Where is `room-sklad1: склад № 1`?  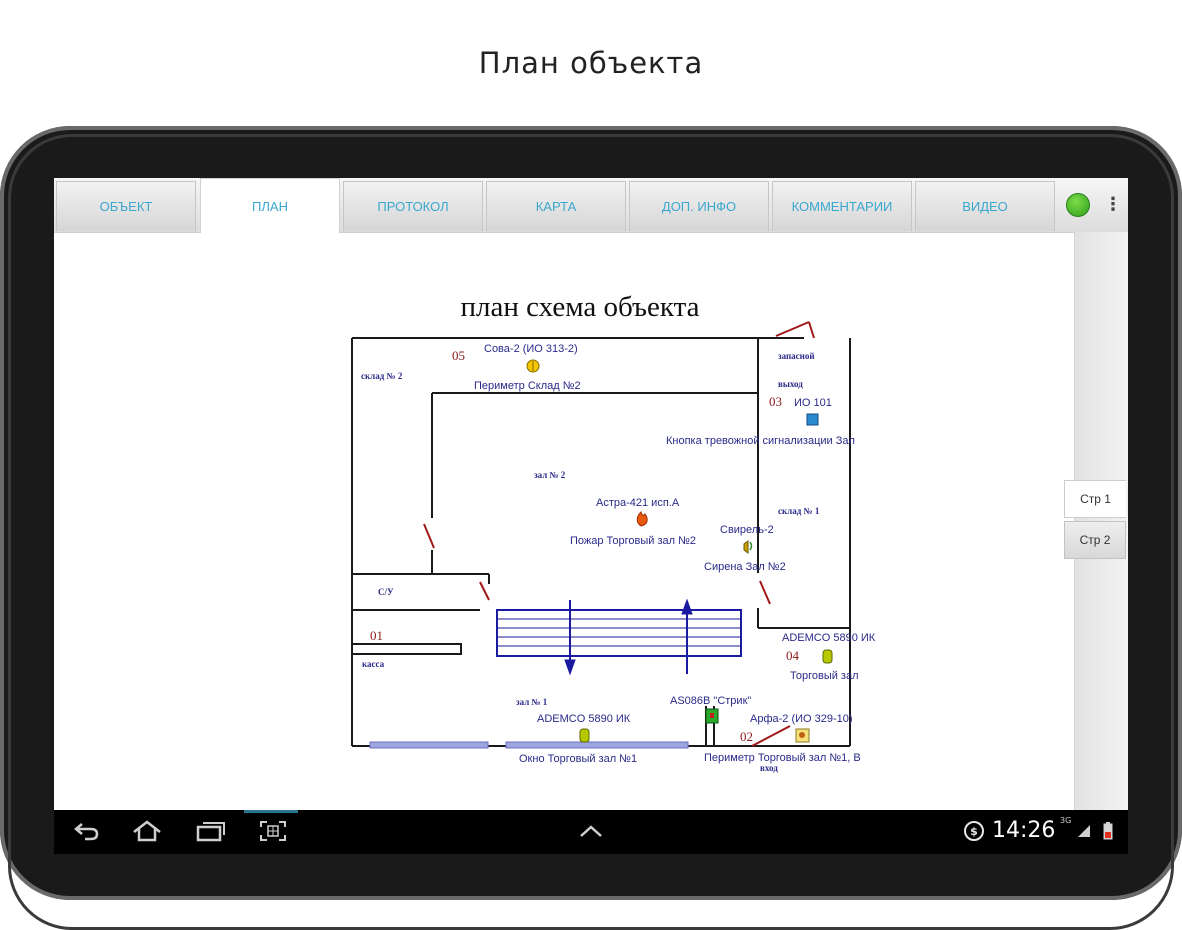
room-sklad1: склад № 1 is located at coordinates (799, 511).